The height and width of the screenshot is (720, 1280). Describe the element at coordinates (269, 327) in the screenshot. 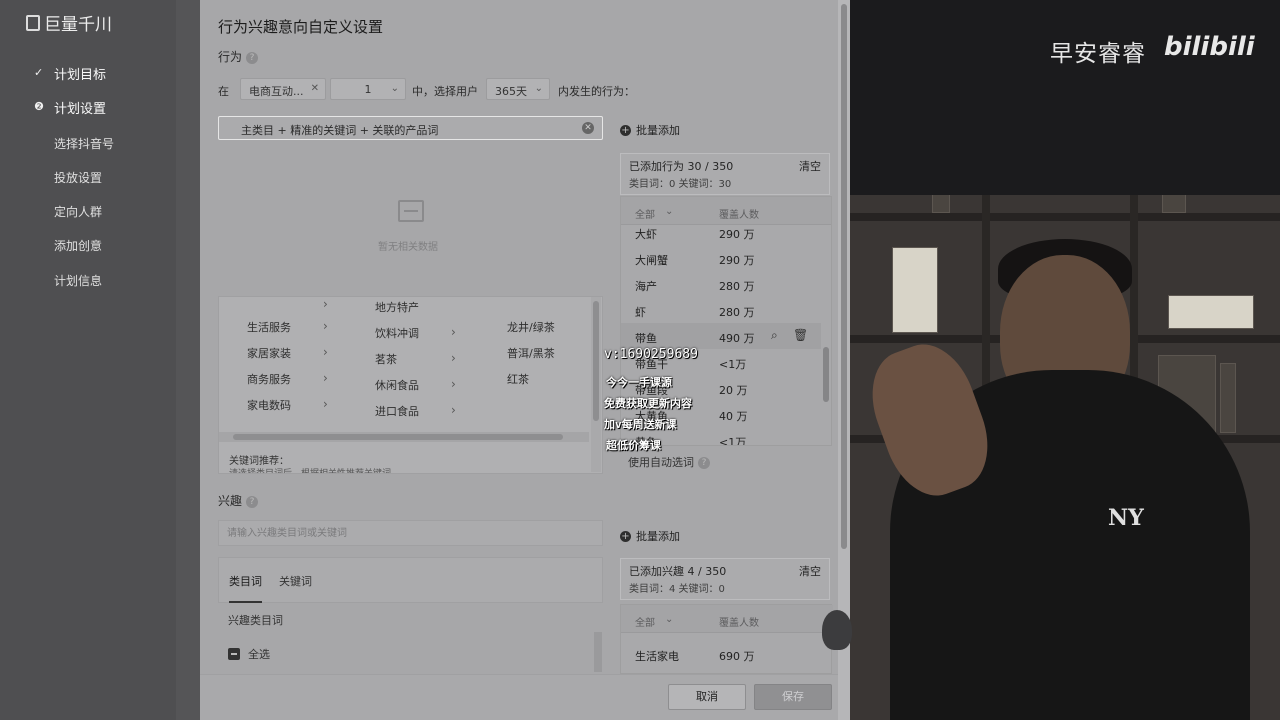

I see `category-item: 生活服务` at that location.